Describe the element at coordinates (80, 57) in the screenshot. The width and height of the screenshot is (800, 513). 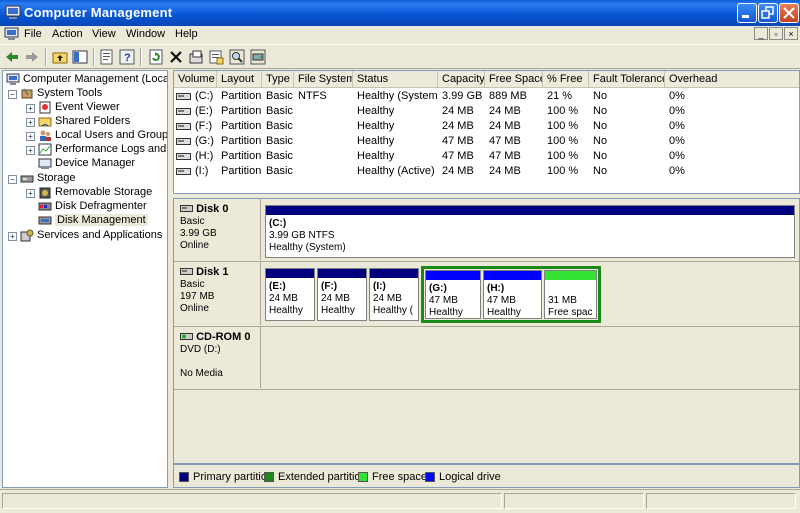
I see `show-hide-tree-icon` at that location.